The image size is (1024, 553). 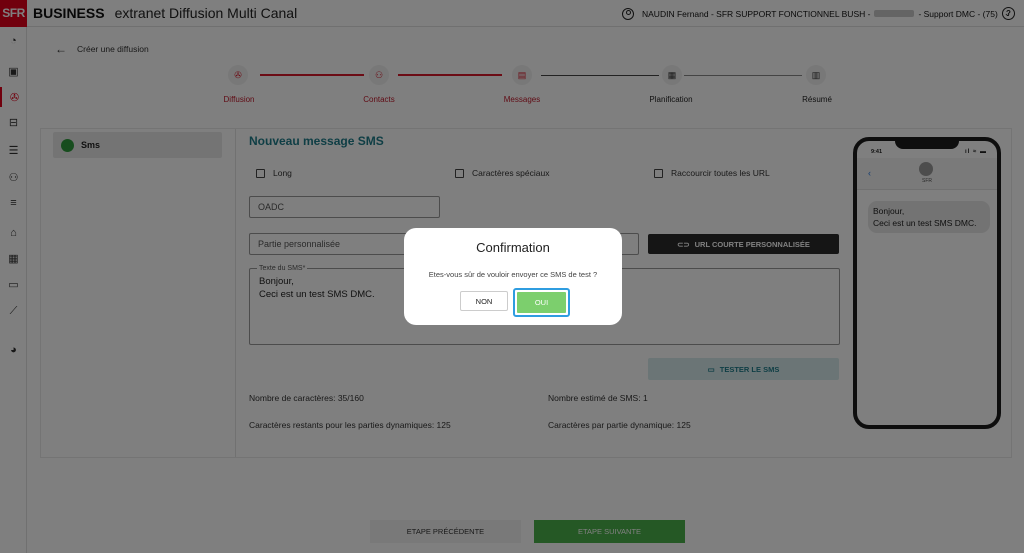 I want to click on yes-button-label: OUI, so click(x=541, y=302).